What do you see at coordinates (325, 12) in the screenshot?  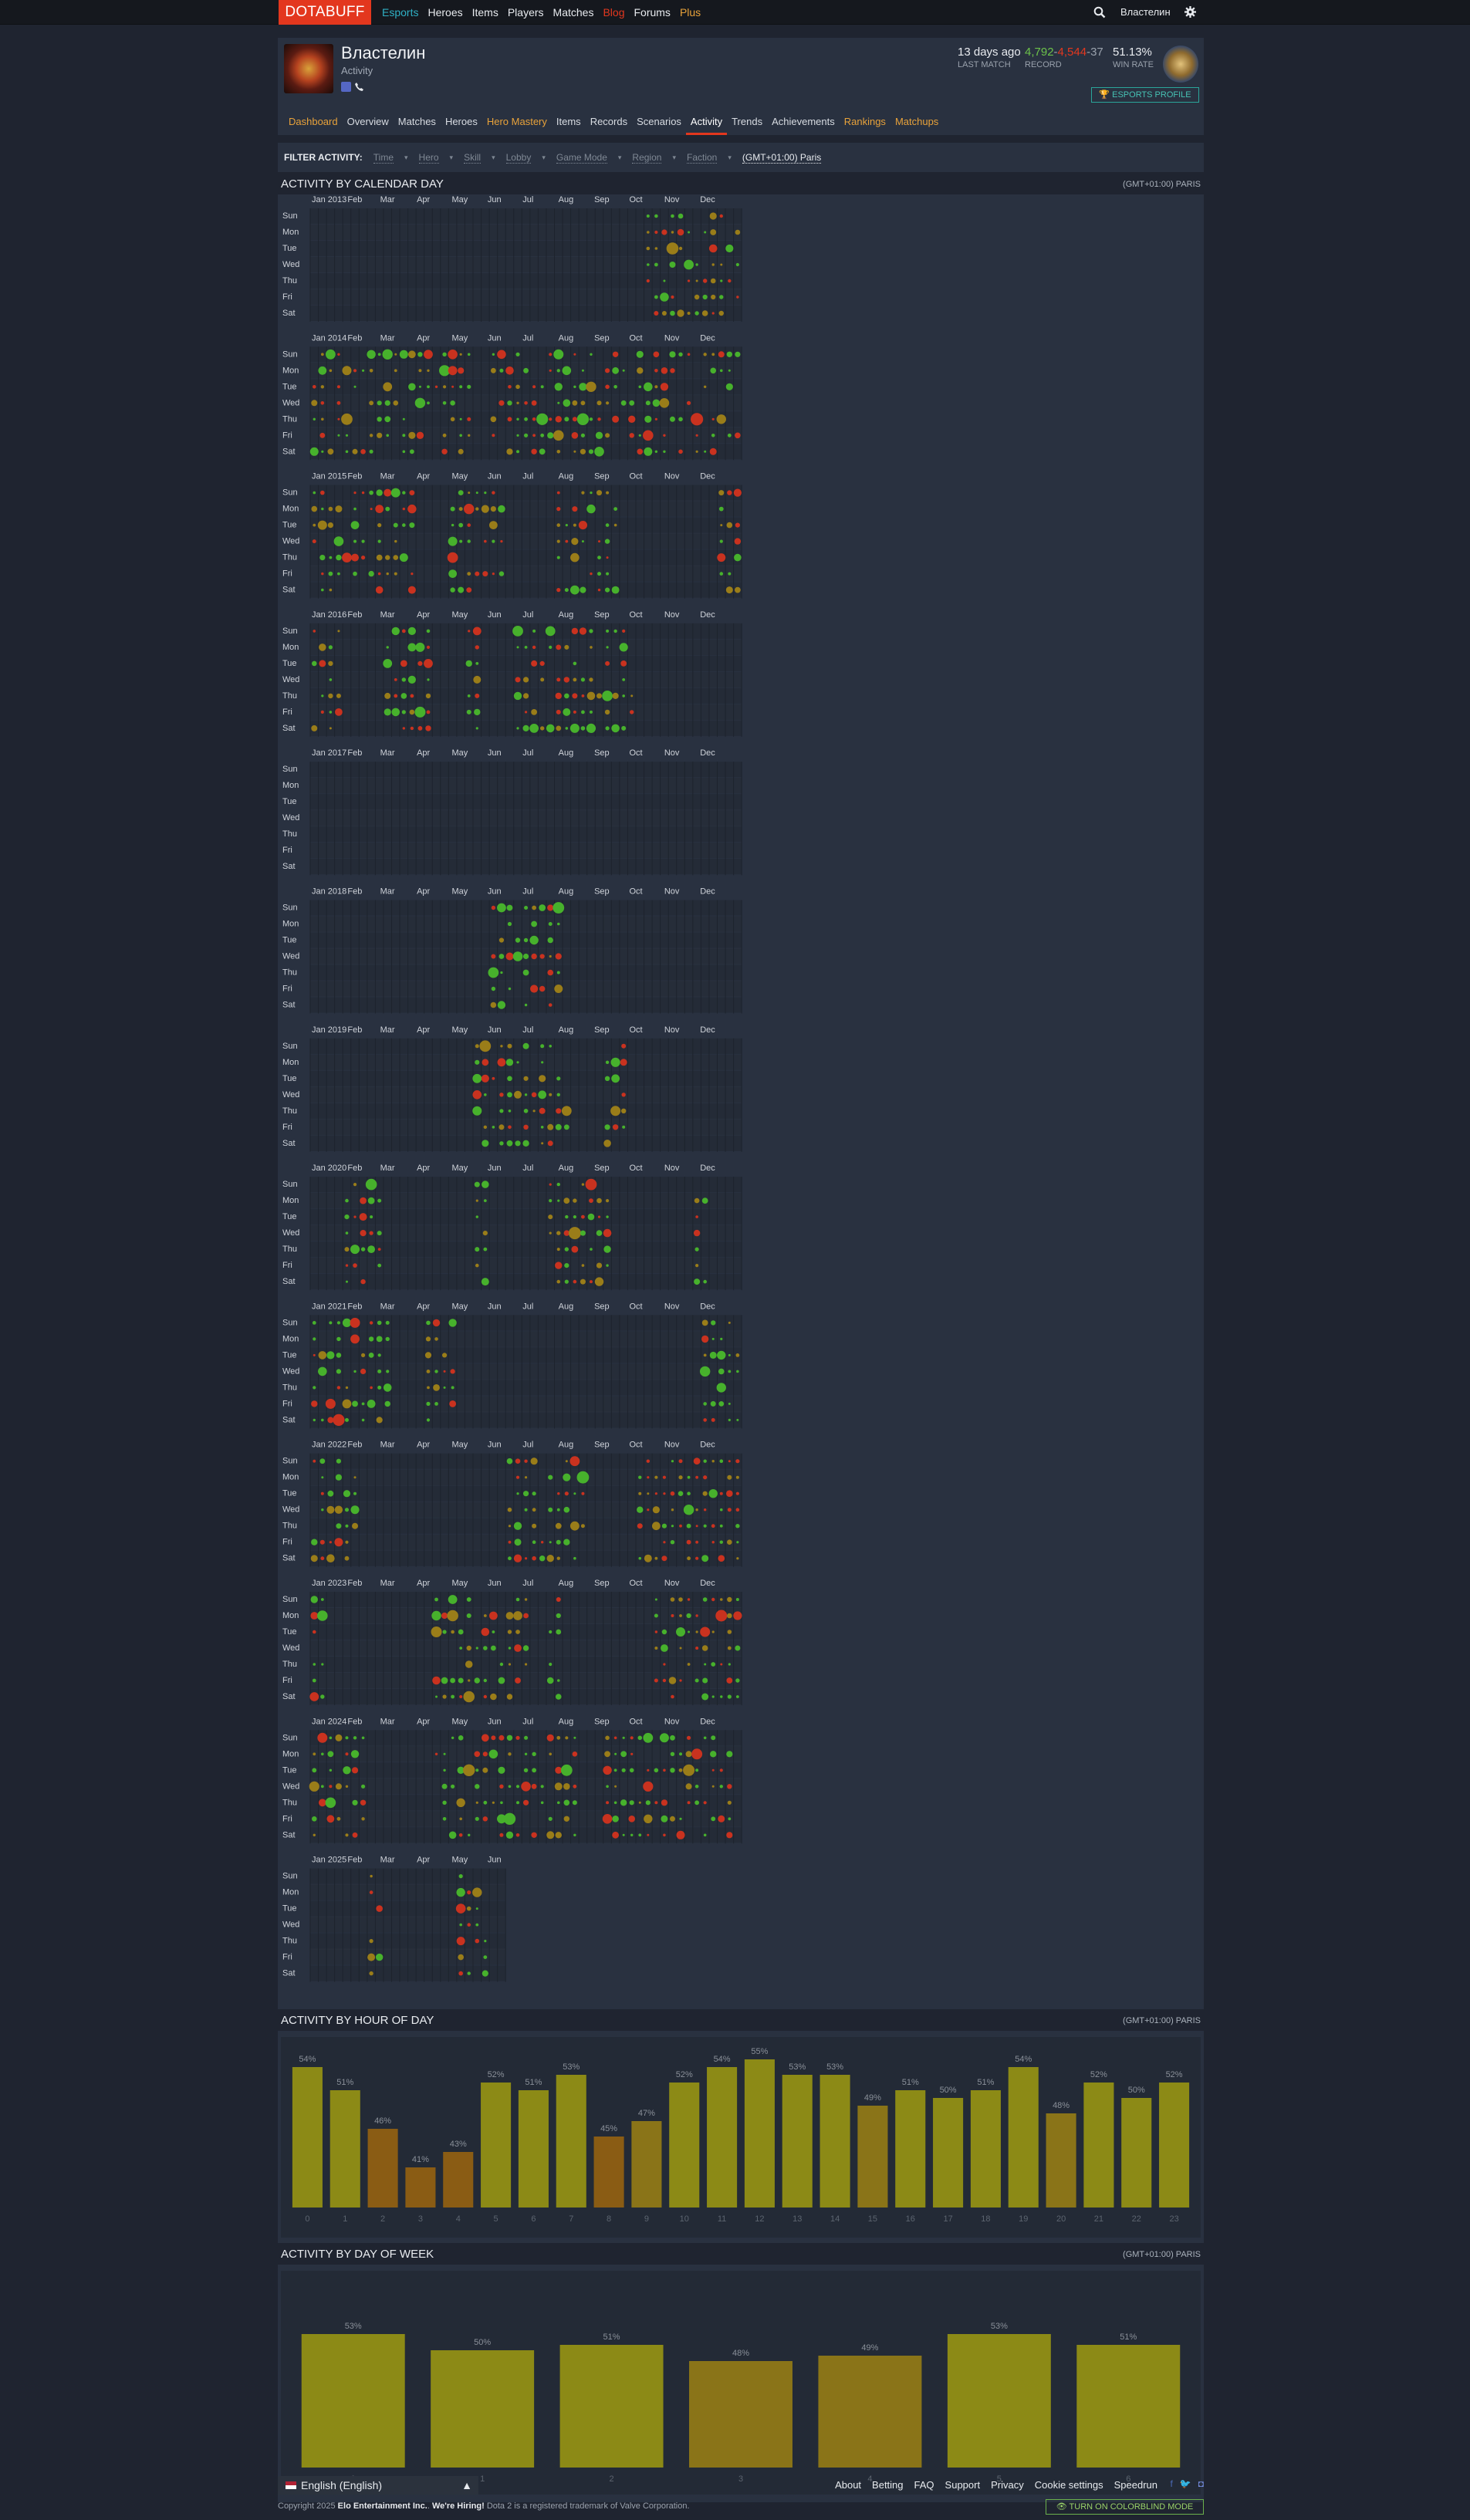 I see `dotabuff-logo: DOTABUFF` at bounding box center [325, 12].